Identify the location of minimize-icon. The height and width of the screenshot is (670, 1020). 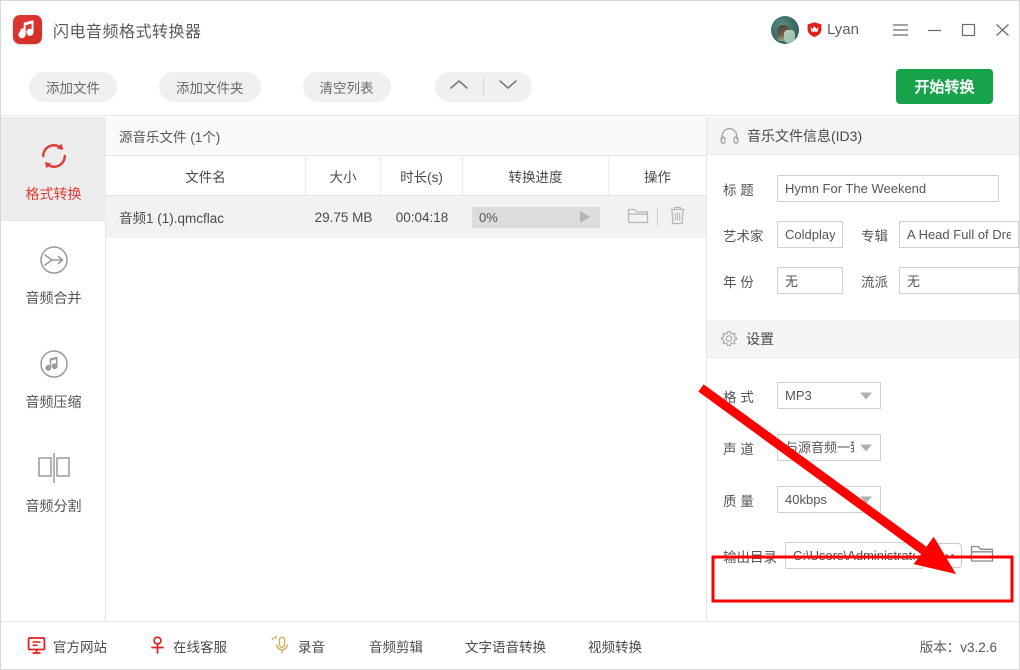
(934, 30).